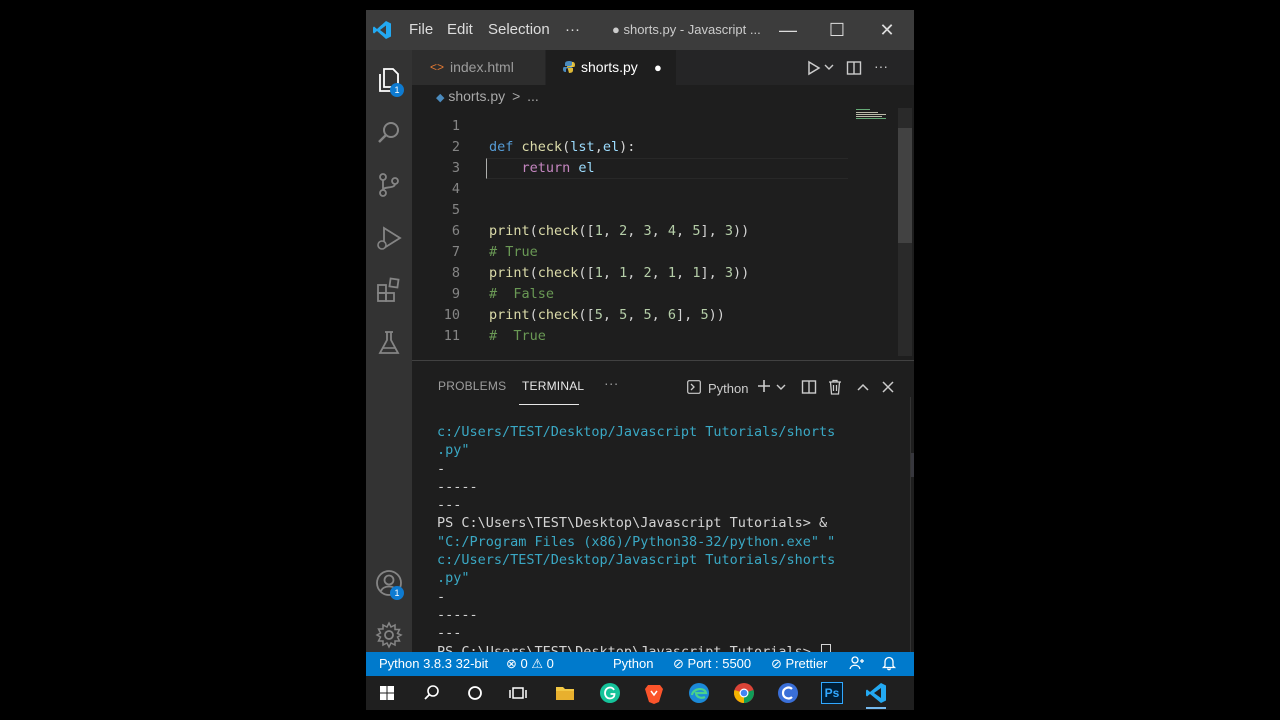  Describe the element at coordinates (519, 29) in the screenshot. I see `menu-selection: Selection` at that location.